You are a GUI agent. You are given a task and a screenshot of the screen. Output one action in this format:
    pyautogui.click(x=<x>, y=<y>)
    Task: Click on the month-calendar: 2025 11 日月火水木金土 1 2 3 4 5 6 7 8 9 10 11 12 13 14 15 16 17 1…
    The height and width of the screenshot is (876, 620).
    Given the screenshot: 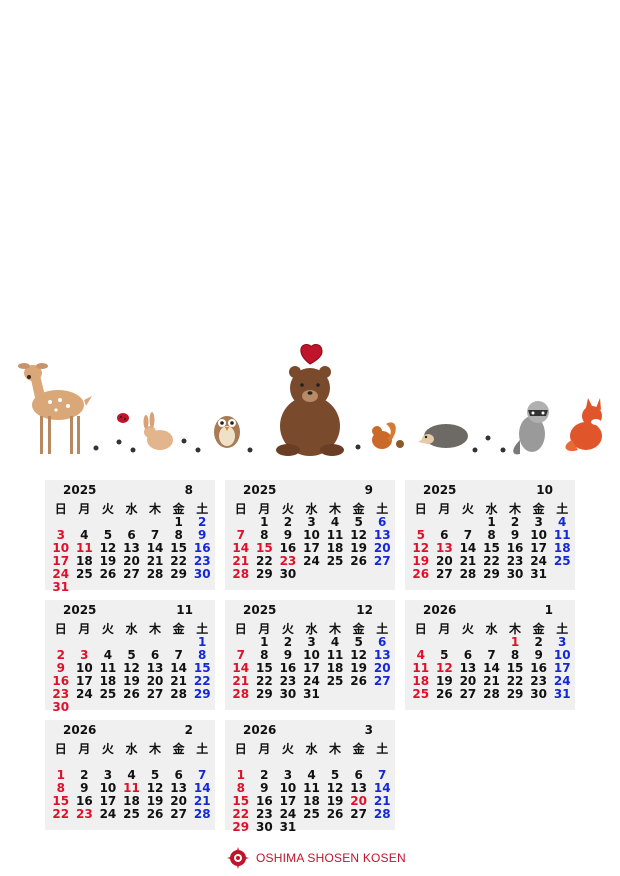 What is the action you would take?
    pyautogui.click(x=130, y=657)
    